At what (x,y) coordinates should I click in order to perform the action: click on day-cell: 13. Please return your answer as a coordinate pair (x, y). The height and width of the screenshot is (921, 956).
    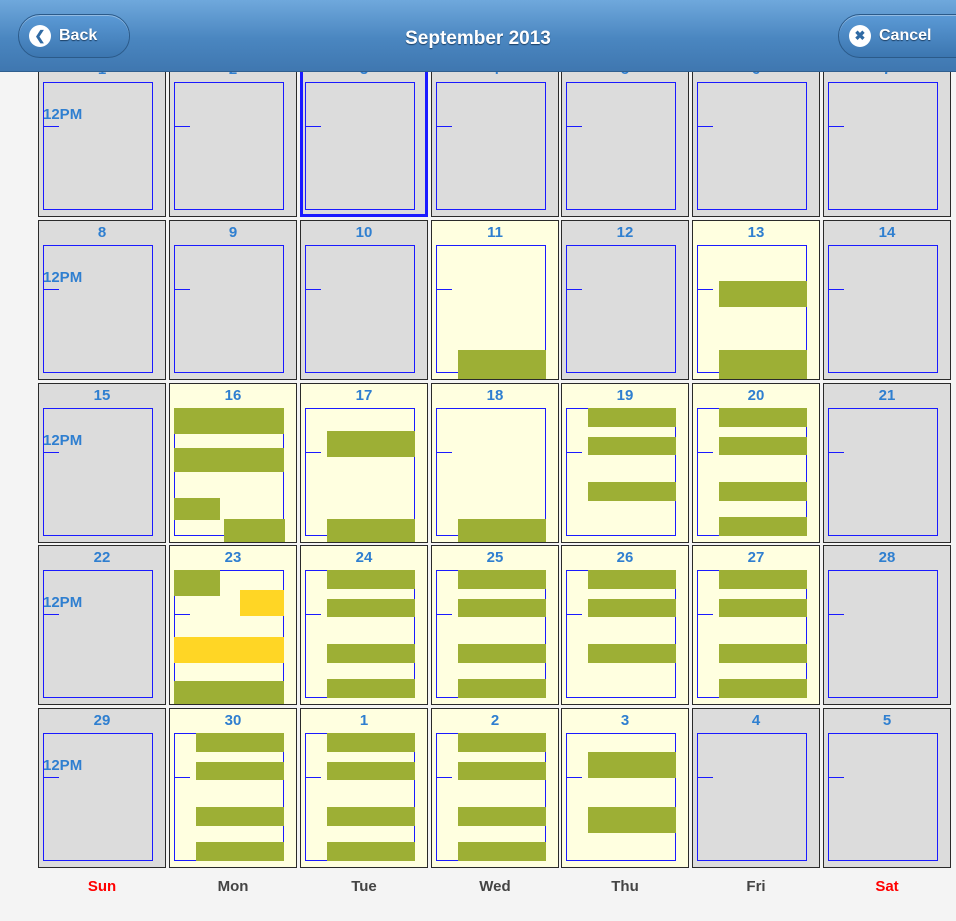
    Looking at the image, I should click on (756, 300).